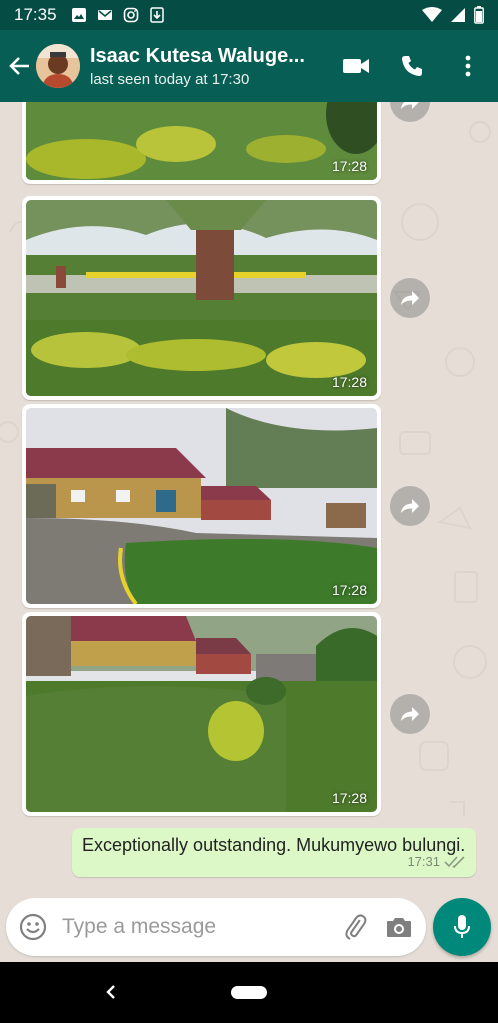 This screenshot has height=1023, width=498. I want to click on avatar, so click(58, 66).